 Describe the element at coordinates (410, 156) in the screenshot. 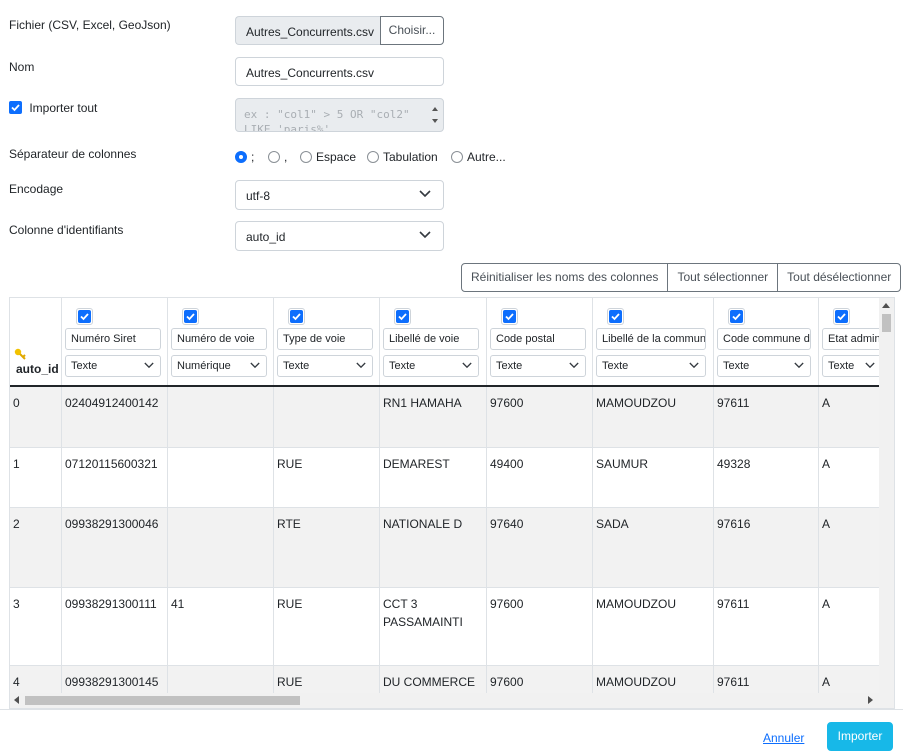

I see `radio-label: Tabulation` at that location.